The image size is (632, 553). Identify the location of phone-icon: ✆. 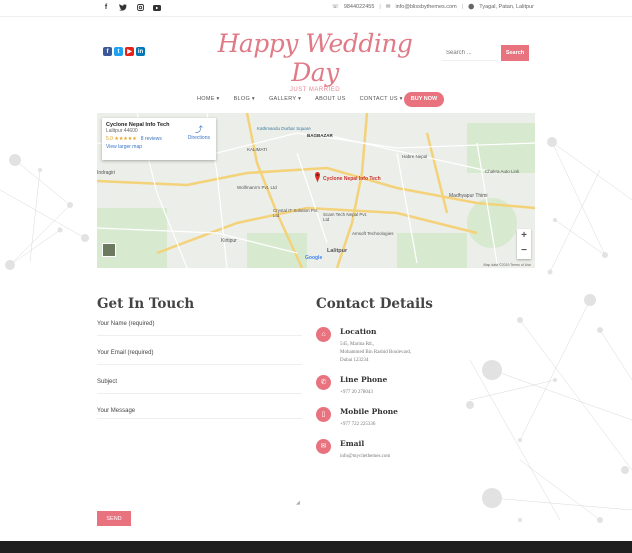
(323, 382).